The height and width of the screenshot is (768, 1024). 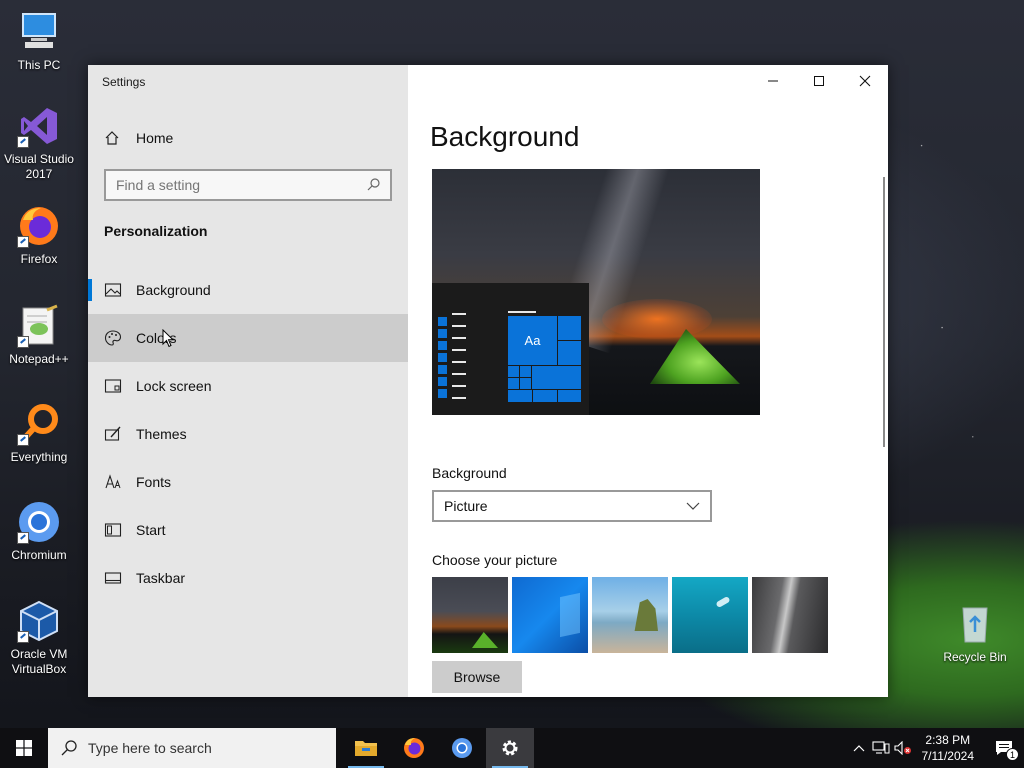 I want to click on thumbnail-milky-way, so click(x=470, y=615).